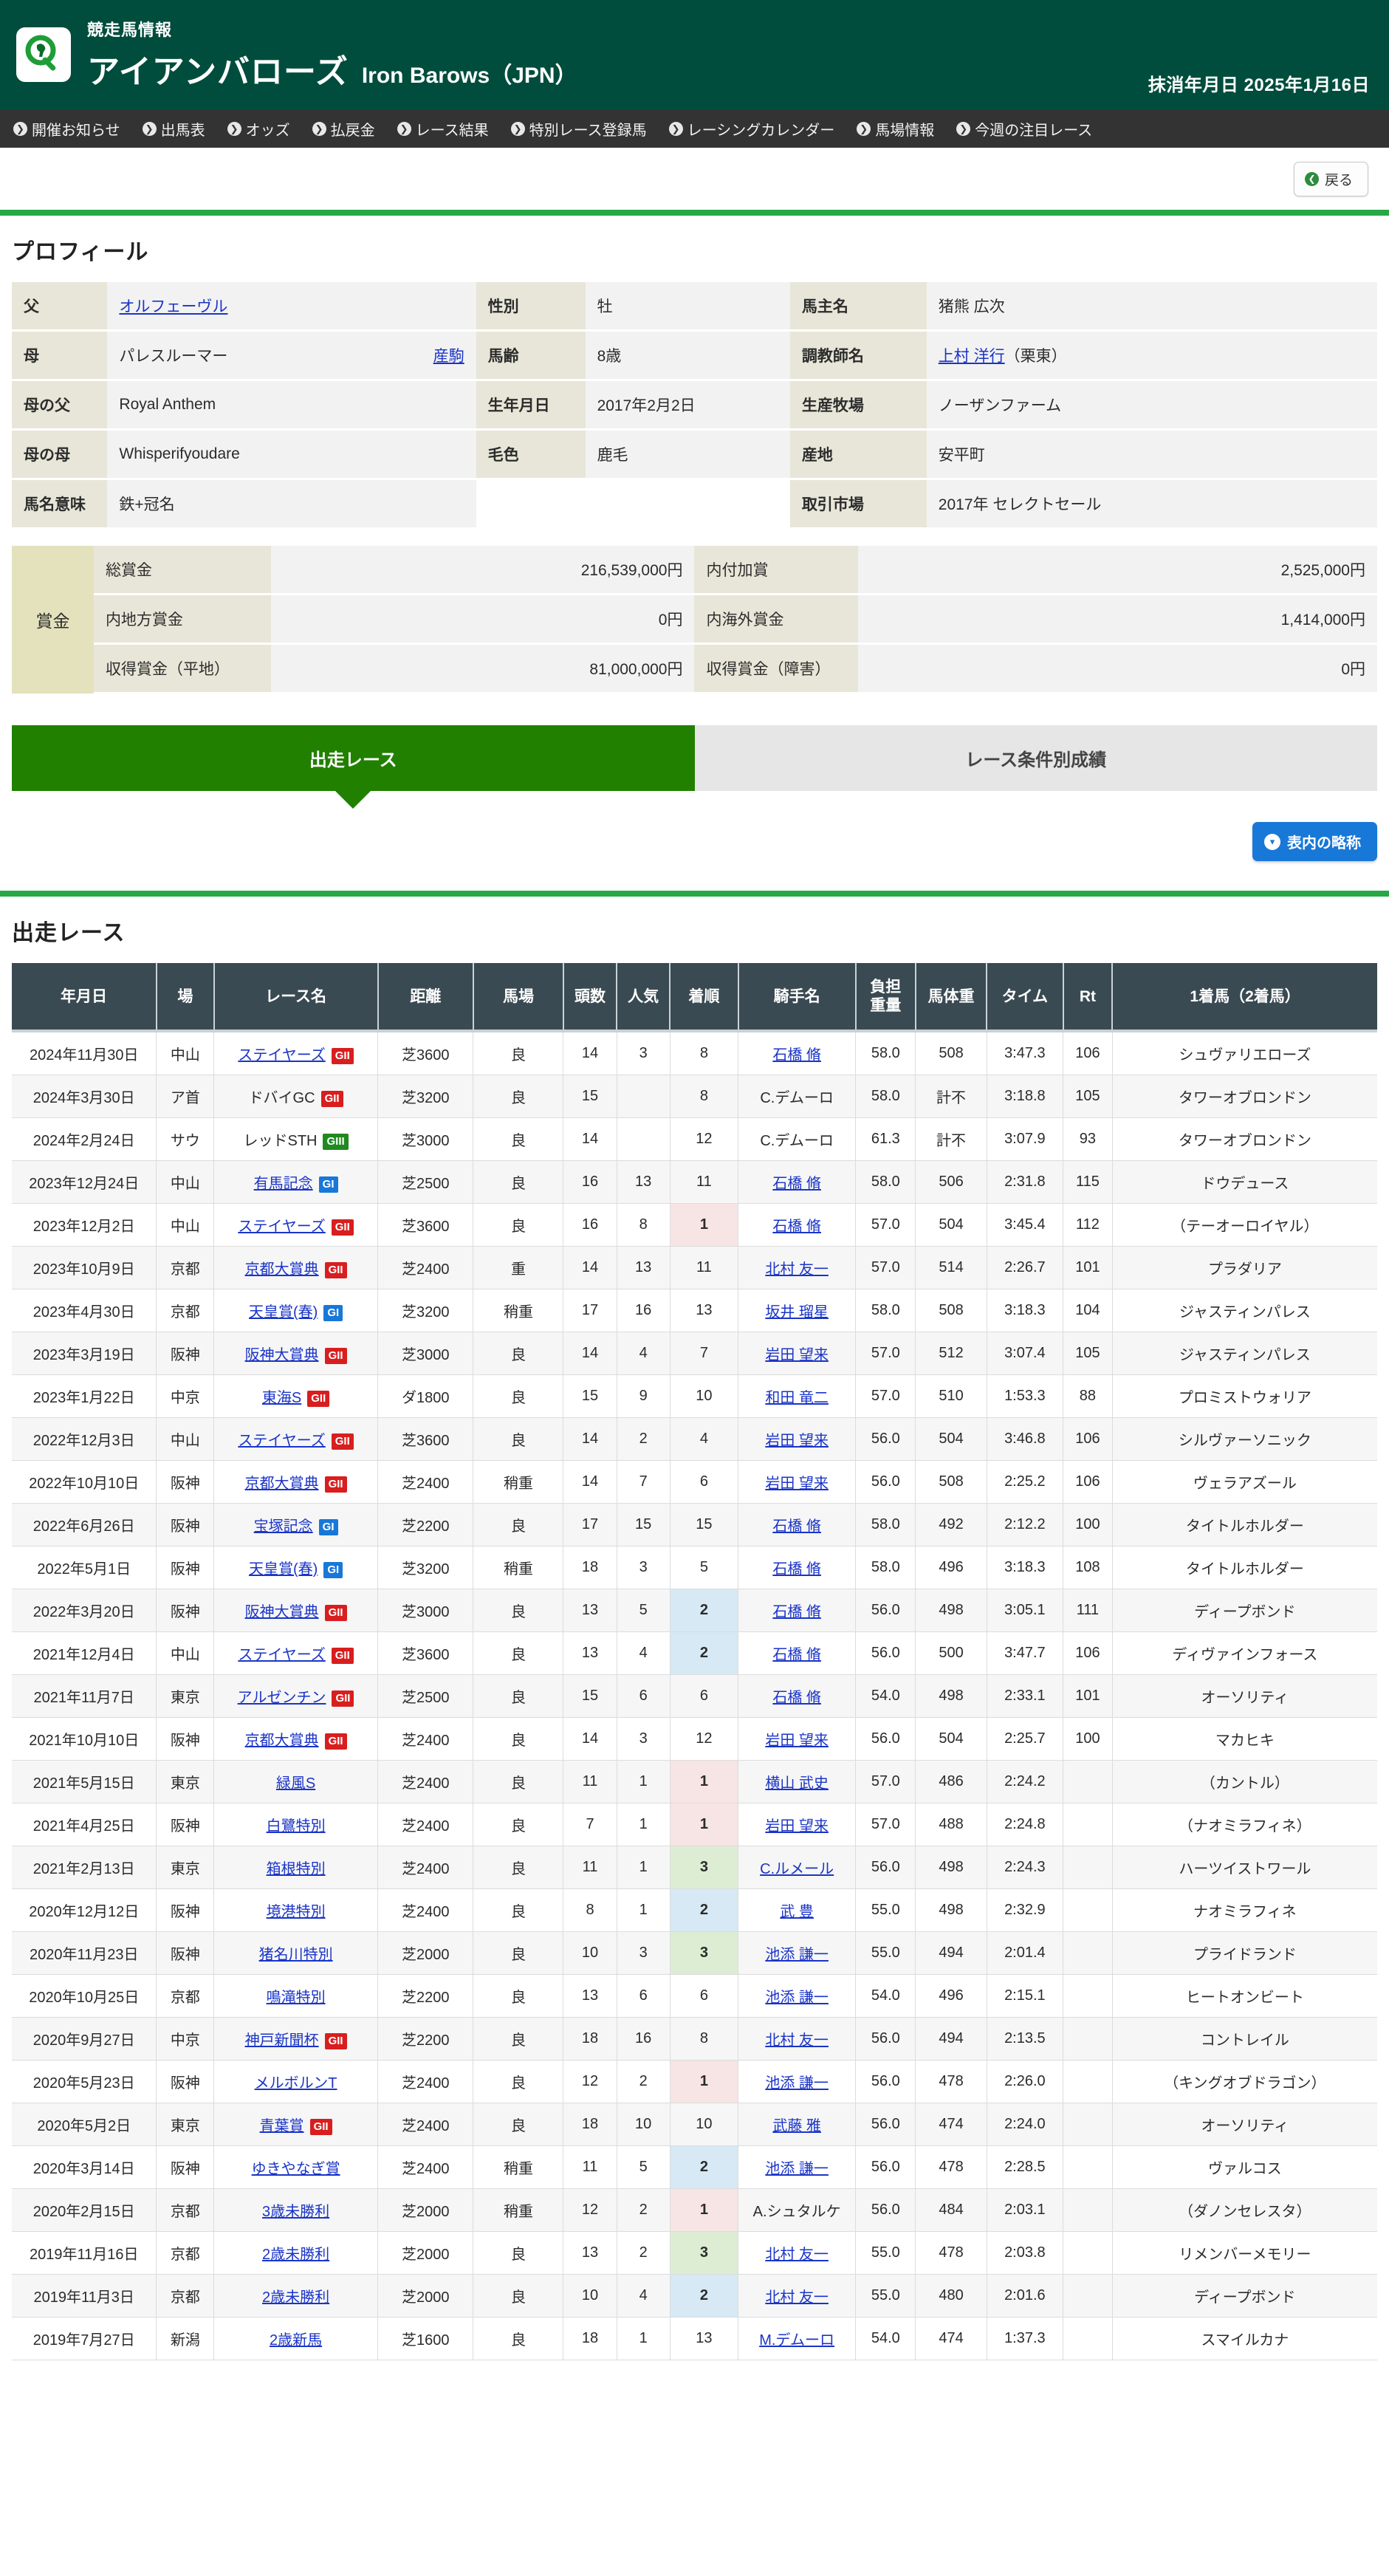 The image size is (1389, 2576). What do you see at coordinates (282, 1398) in the screenshot?
I see `race-name-link: 東海S` at bounding box center [282, 1398].